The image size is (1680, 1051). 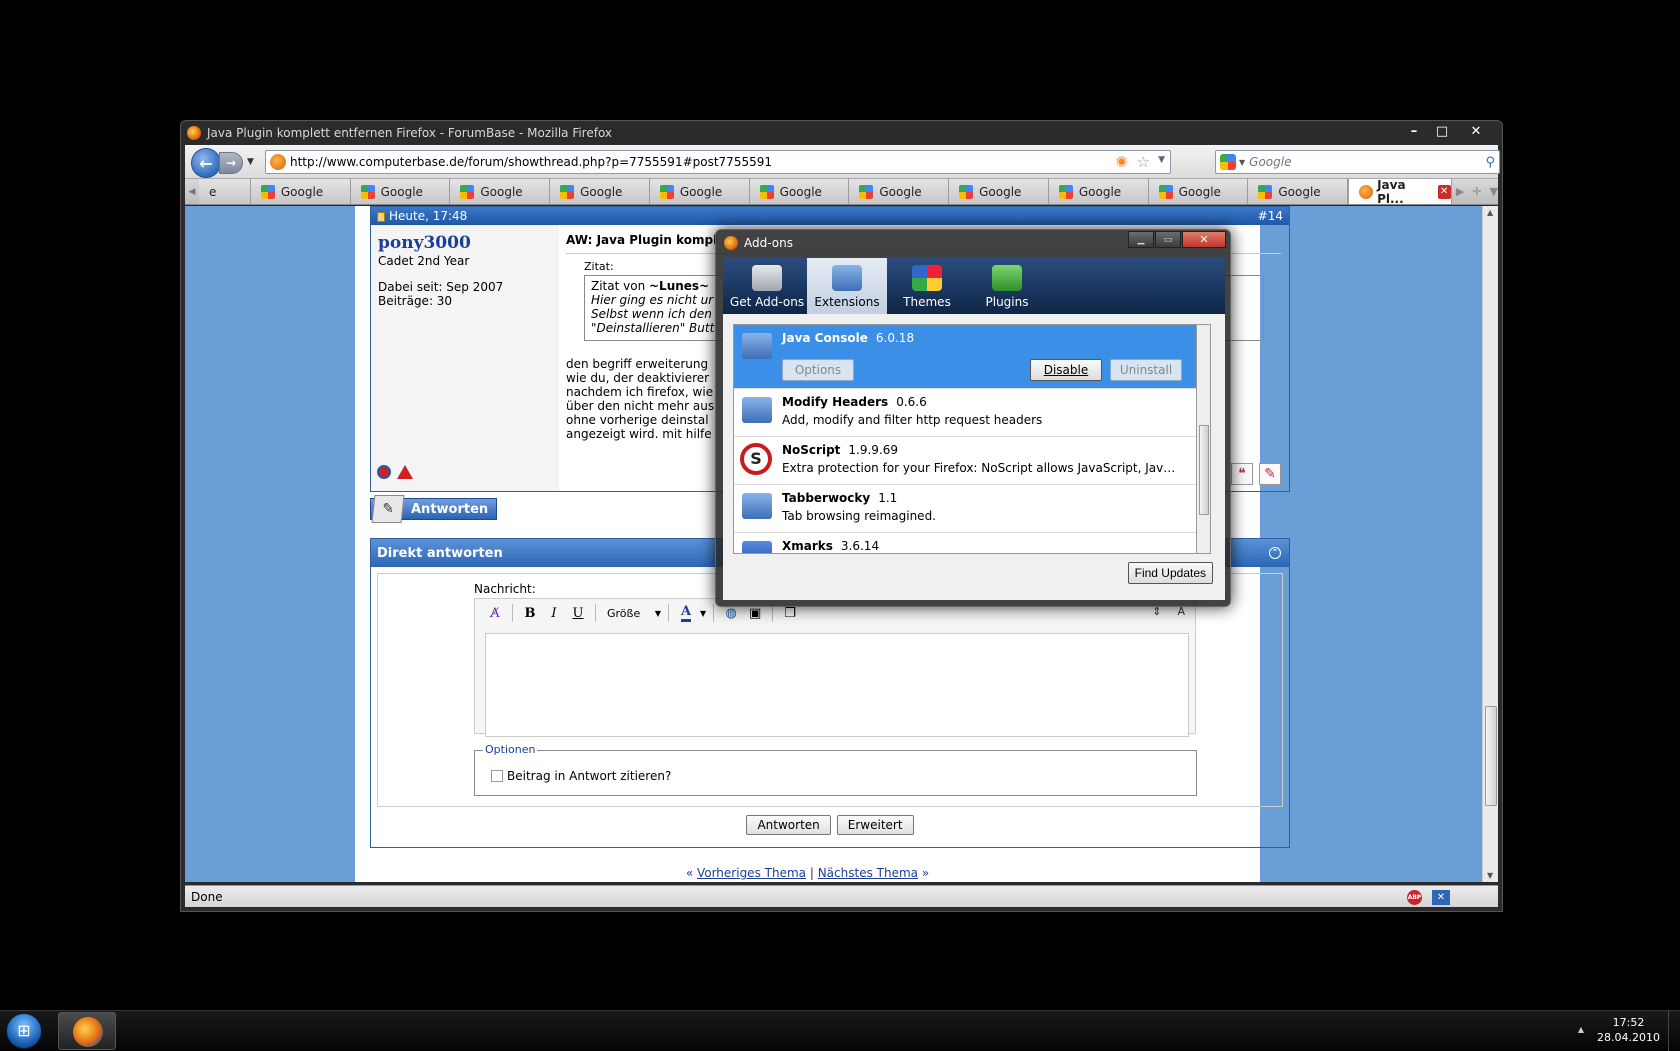 What do you see at coordinates (1490, 212) in the screenshot?
I see `scroll-up-icon: ▲` at bounding box center [1490, 212].